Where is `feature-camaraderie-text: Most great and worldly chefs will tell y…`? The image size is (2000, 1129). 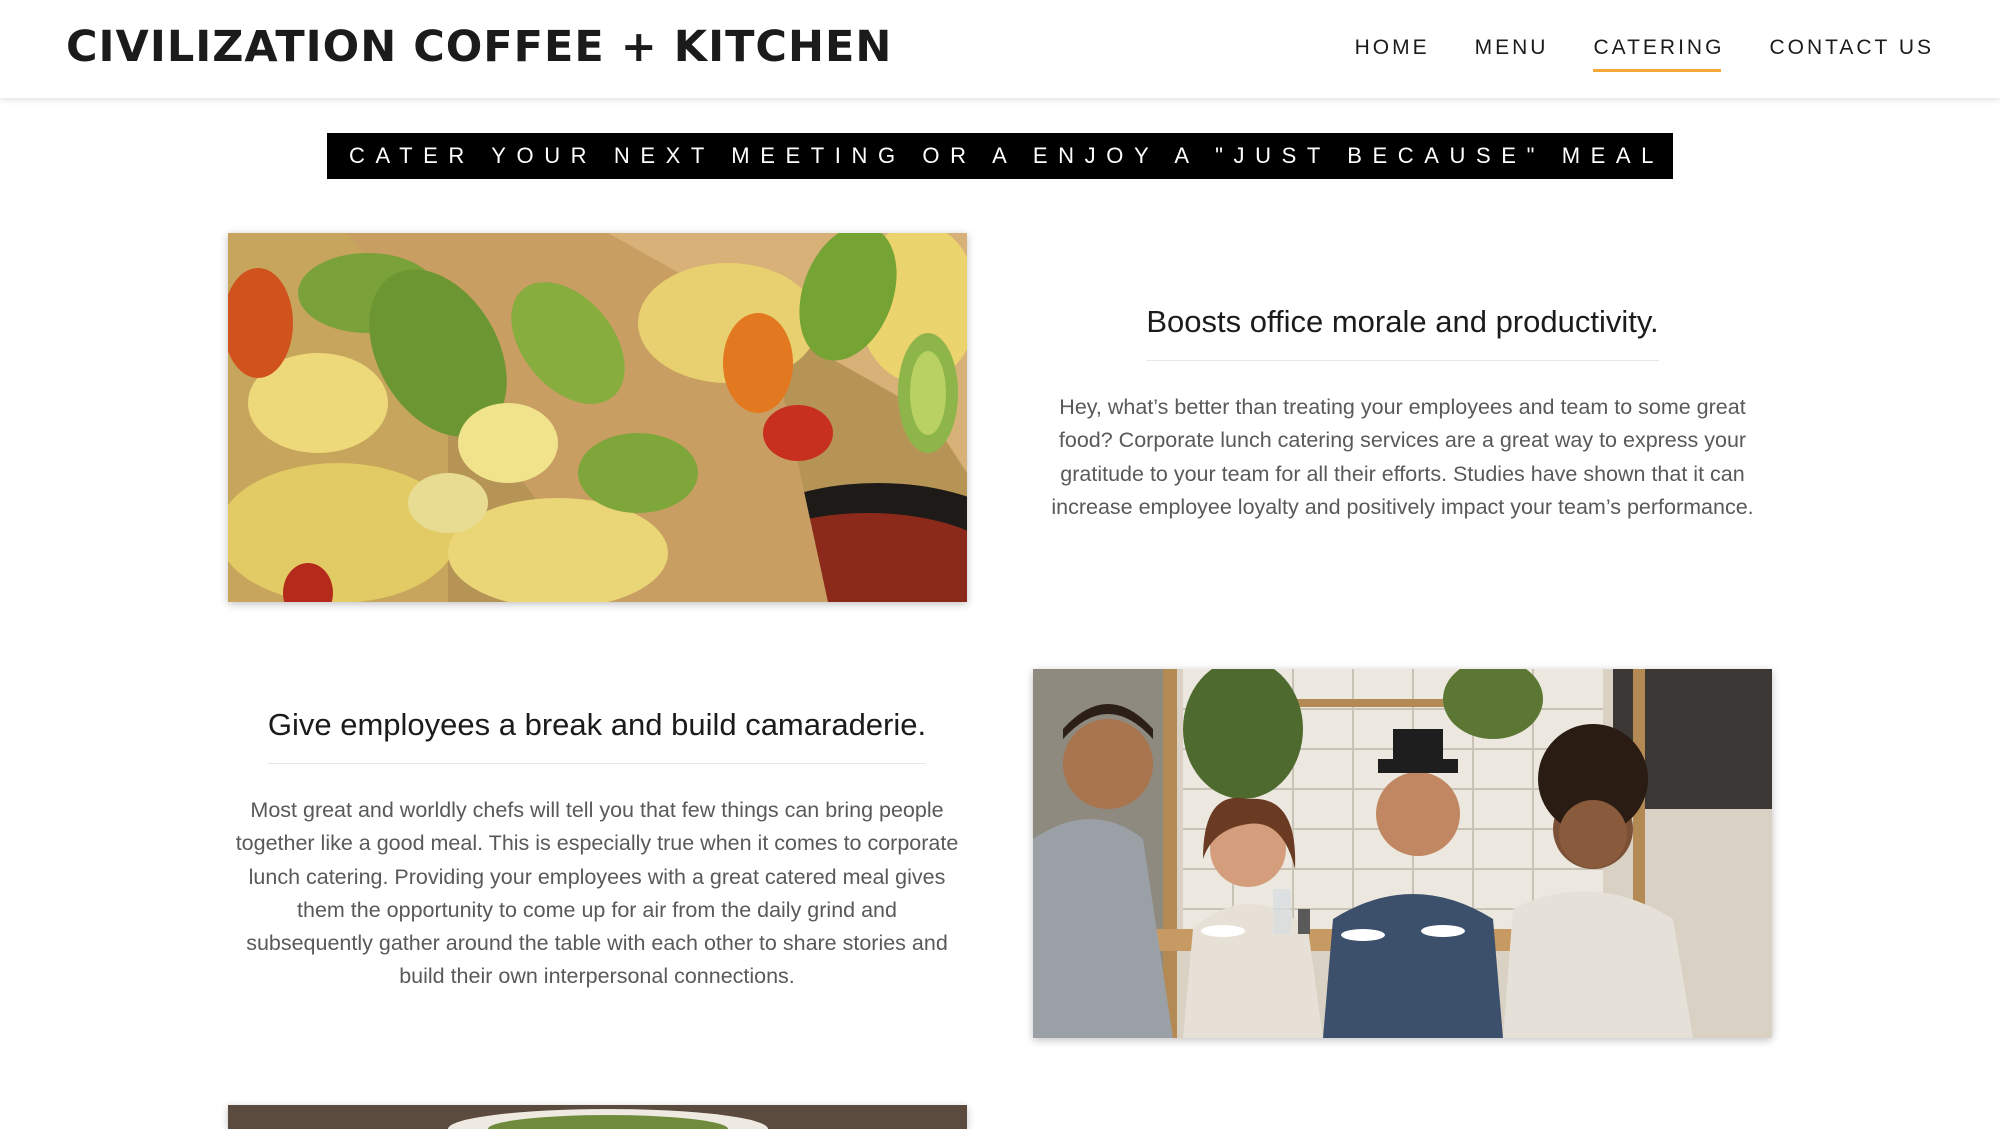 feature-camaraderie-text: Most great and worldly chefs will tell y… is located at coordinates (597, 894).